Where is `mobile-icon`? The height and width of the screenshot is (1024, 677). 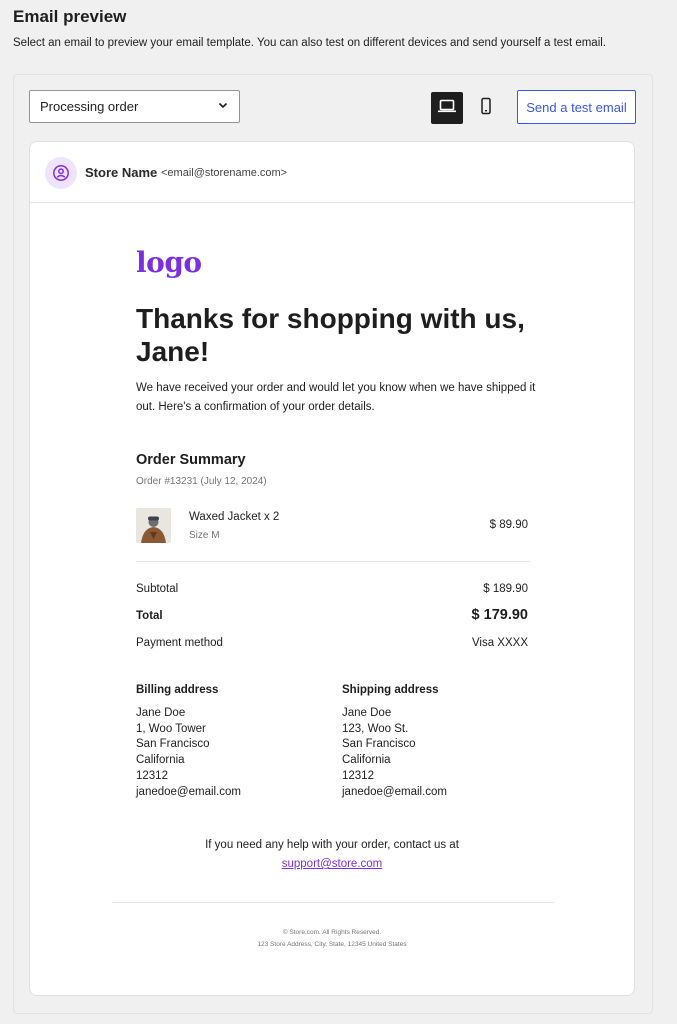 mobile-icon is located at coordinates (486, 108).